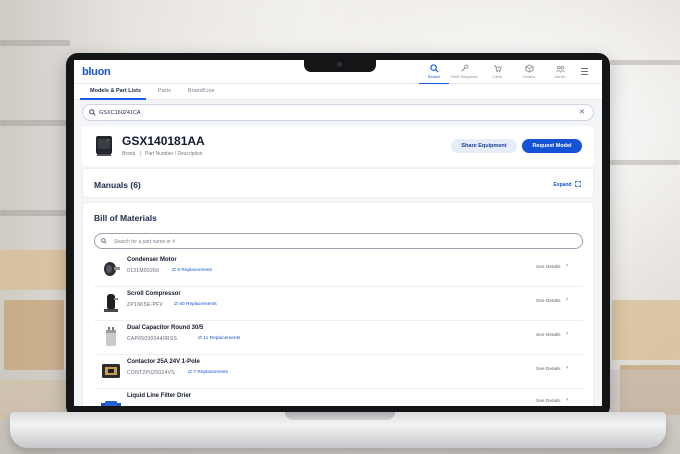 The height and width of the screenshot is (454, 680). Describe the element at coordinates (338, 112) in the screenshot. I see `model-search-input: GSXC160241CA ✕` at that location.